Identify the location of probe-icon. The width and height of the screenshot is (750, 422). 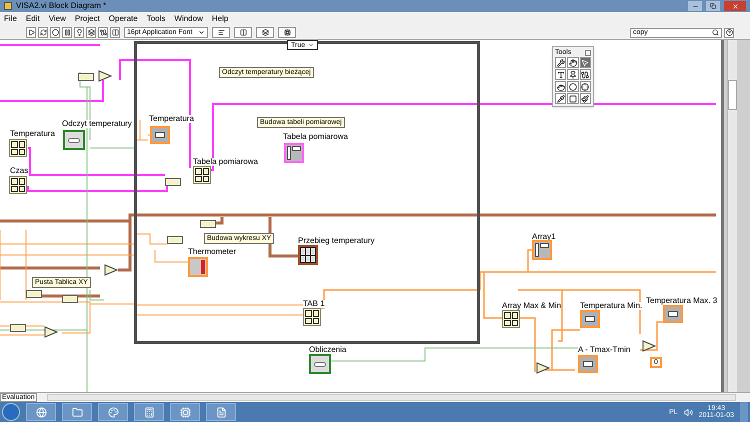
(585, 86).